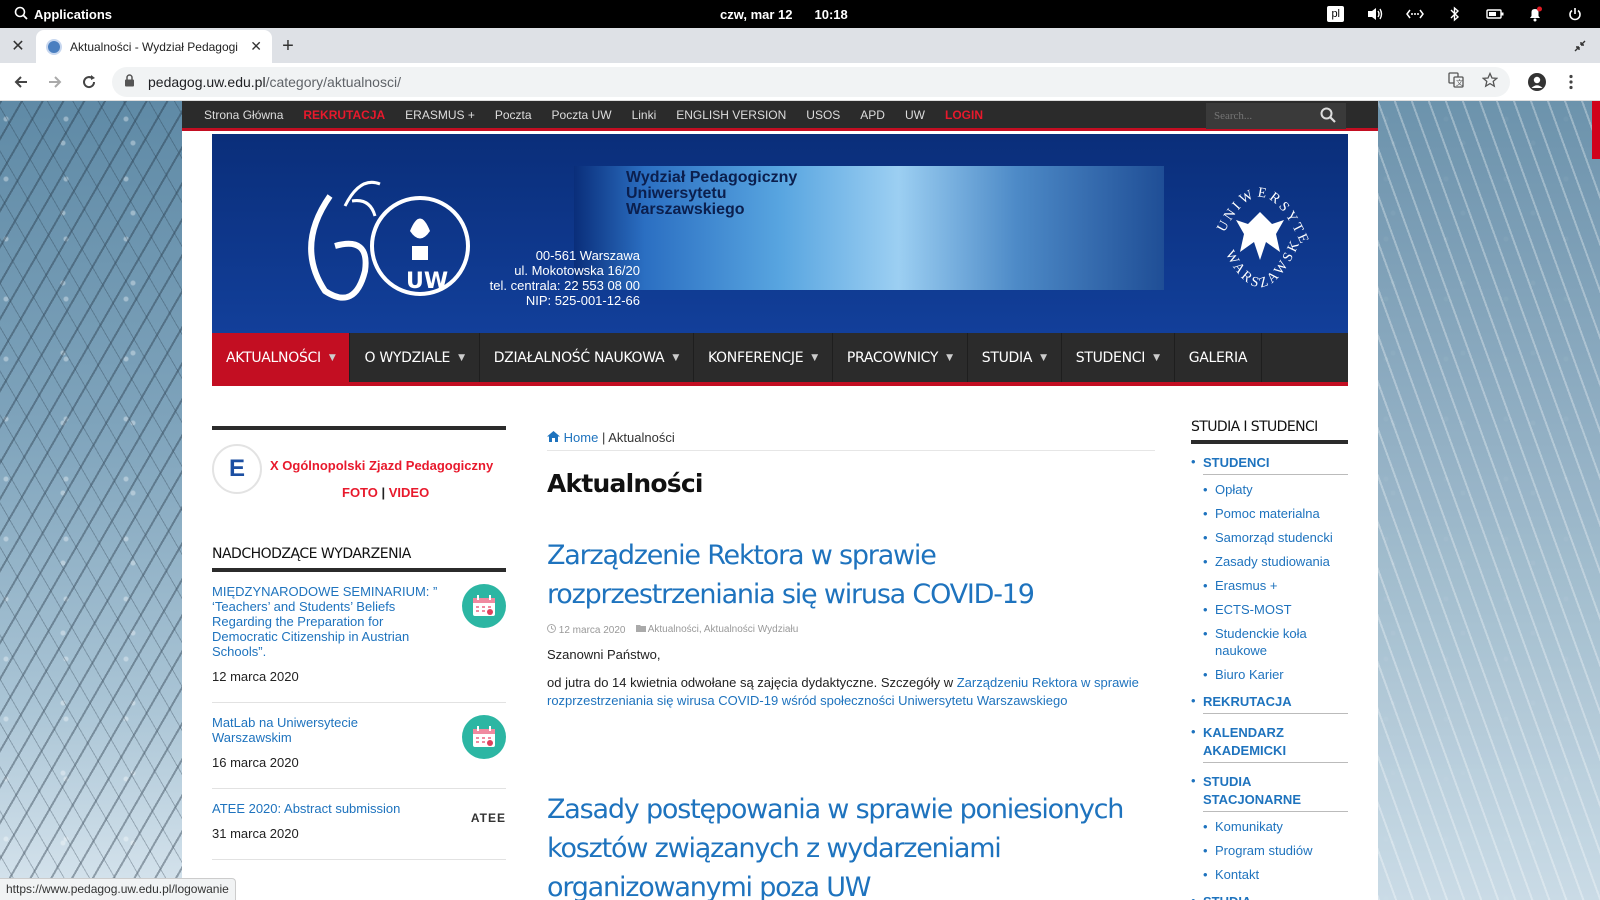 The image size is (1600, 900). I want to click on congress-title-link: X Ogólnopolski Zjazd Pedagogiczny, so click(381, 465).